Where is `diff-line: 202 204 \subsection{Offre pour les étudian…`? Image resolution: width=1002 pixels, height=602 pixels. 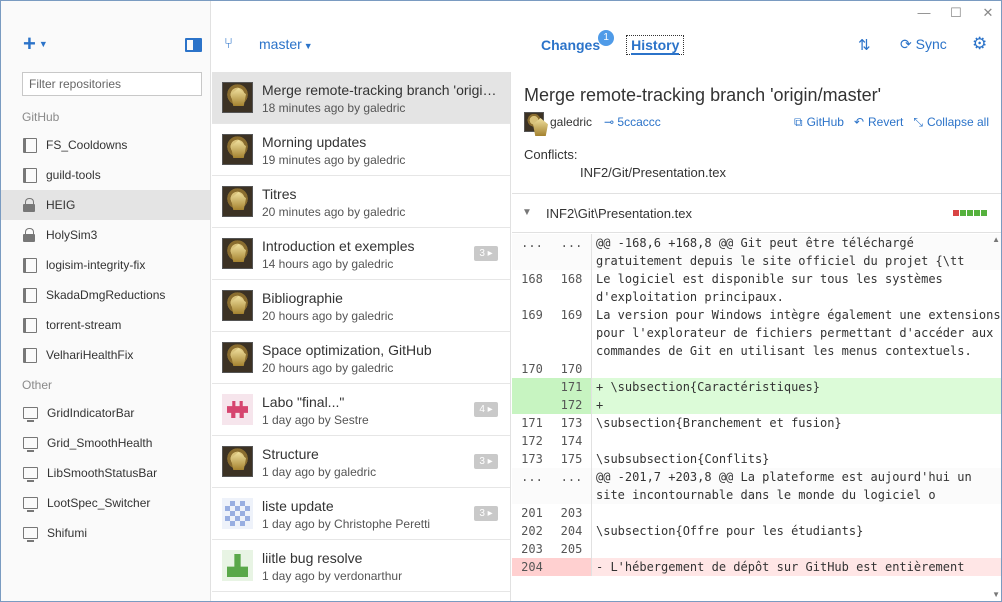
diff-line: 202 204 \subsection{Offre pour les étudian… is located at coordinates (756, 531).